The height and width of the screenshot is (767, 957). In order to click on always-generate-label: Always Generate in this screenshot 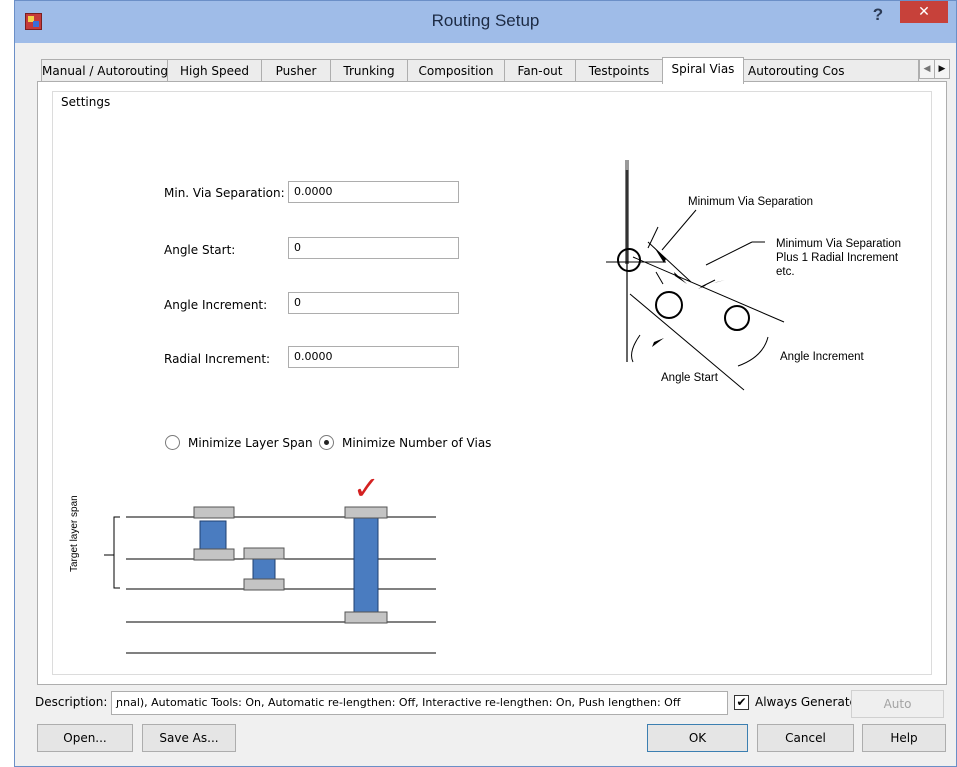, I will do `click(806, 702)`.